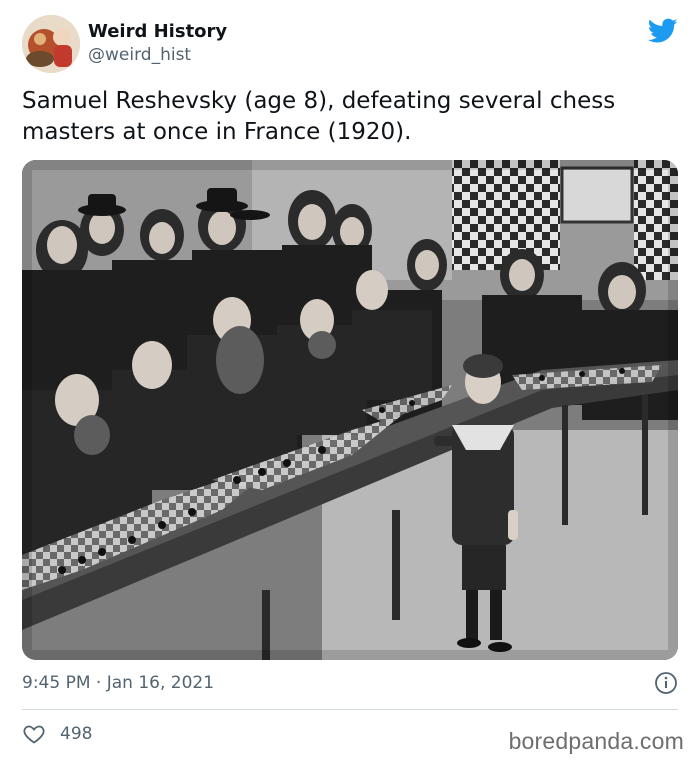 The height and width of the screenshot is (764, 700). I want to click on author-display-name: Weird History, so click(157, 32).